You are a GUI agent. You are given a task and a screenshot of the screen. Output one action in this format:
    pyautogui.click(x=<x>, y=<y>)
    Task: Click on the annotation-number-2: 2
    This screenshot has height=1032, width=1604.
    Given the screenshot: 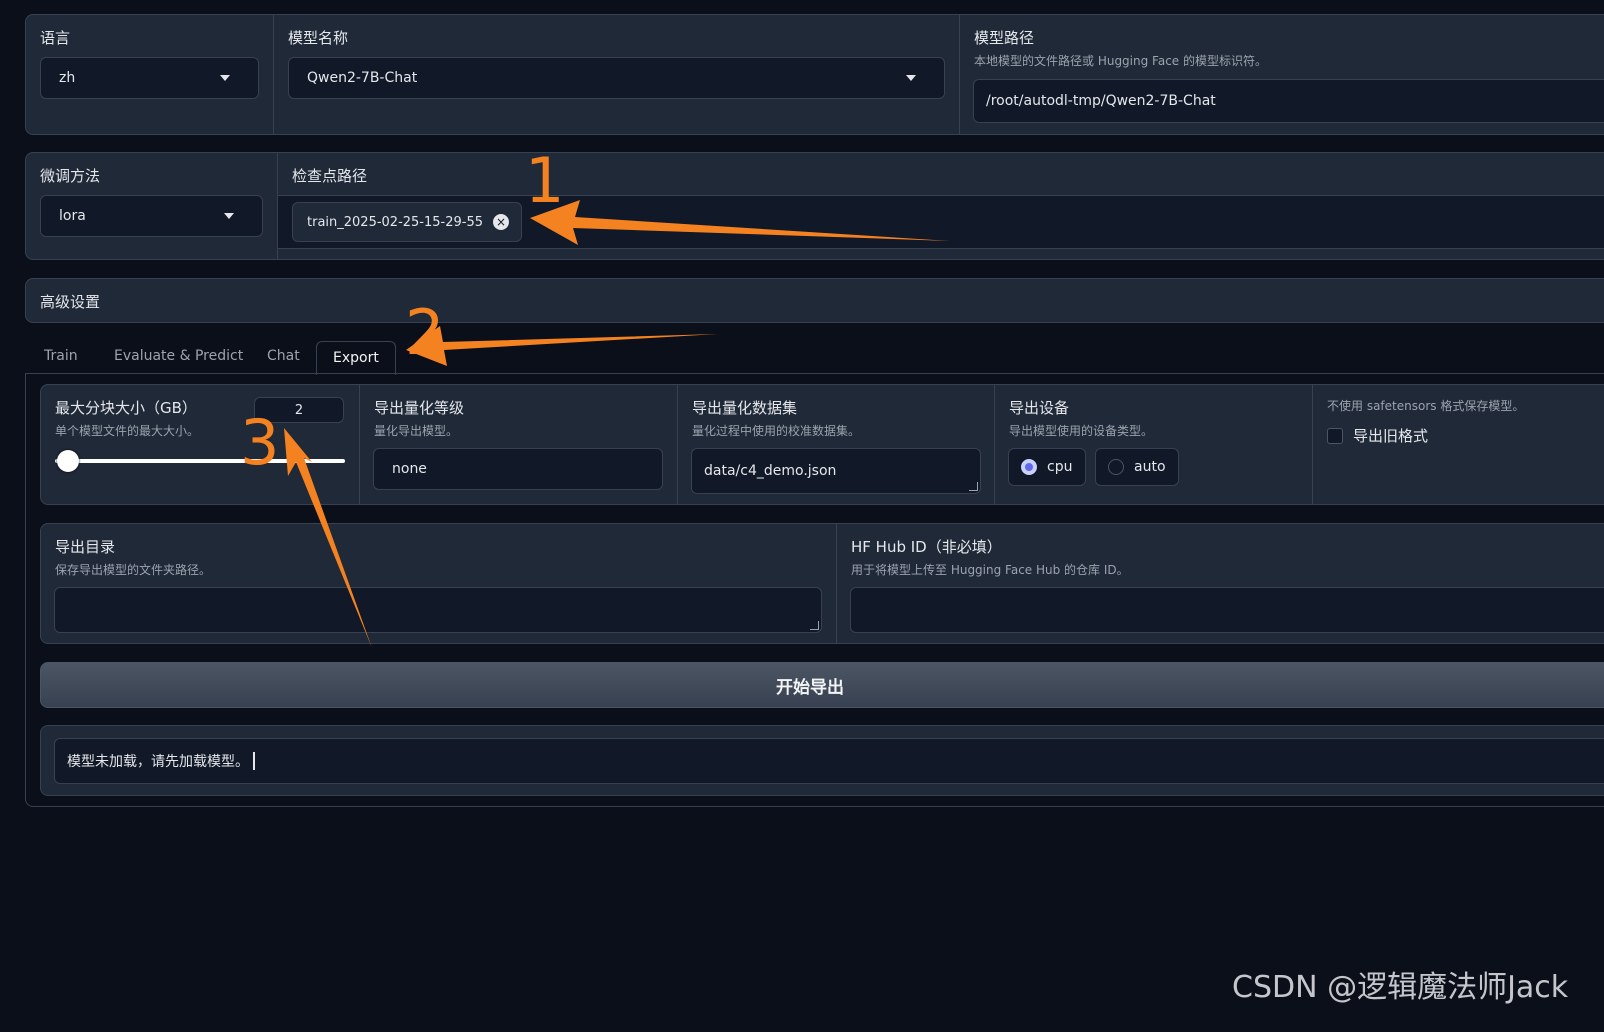 What is the action you would take?
    pyautogui.click(x=425, y=332)
    